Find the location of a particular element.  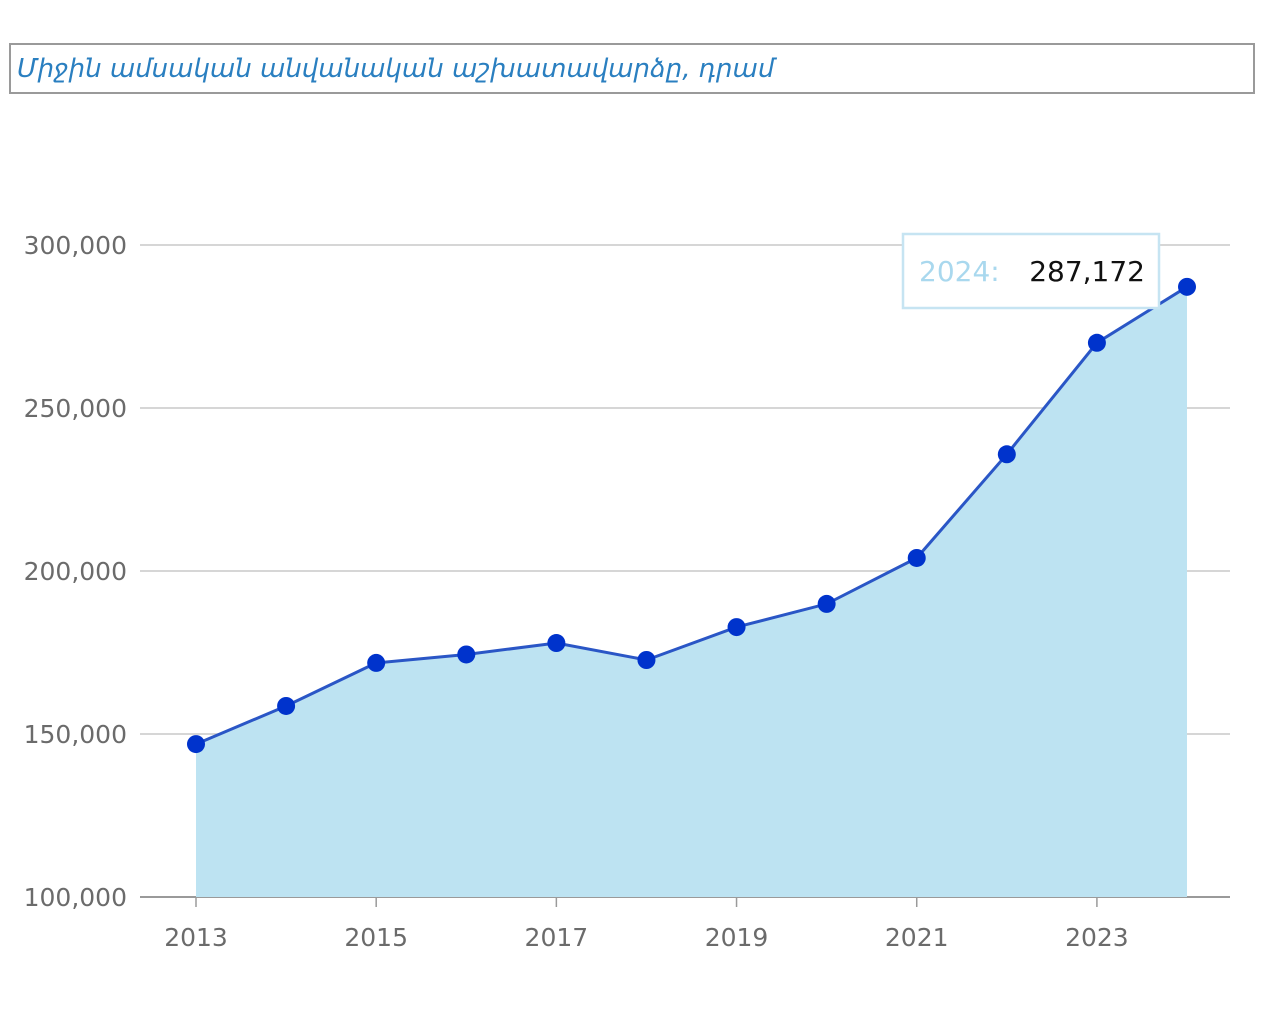

x-tick-label: 2017 is located at coordinates (557, 937).